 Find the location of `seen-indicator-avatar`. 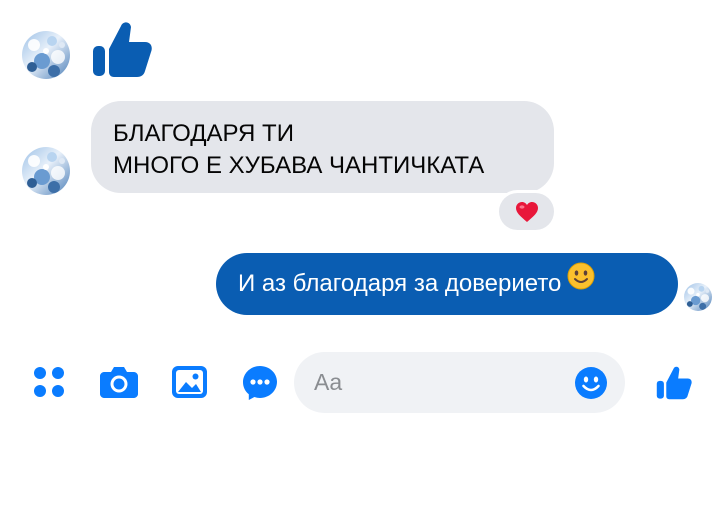

seen-indicator-avatar is located at coordinates (698, 297).